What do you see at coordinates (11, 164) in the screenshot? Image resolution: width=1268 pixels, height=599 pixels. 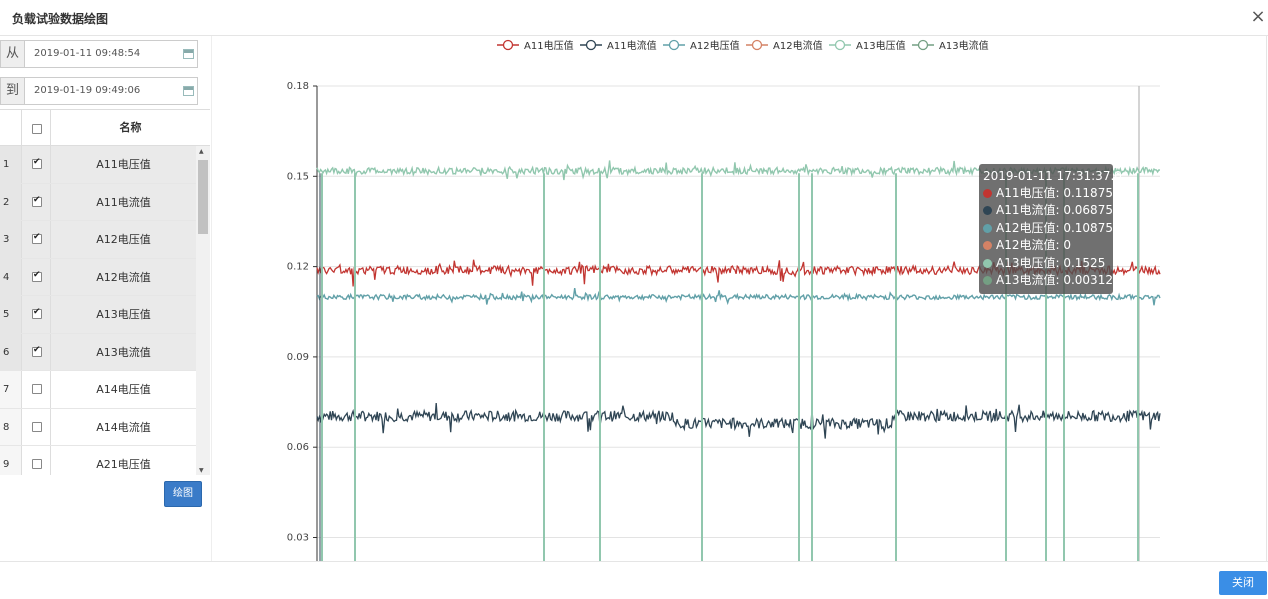 I see `row-number: 1` at bounding box center [11, 164].